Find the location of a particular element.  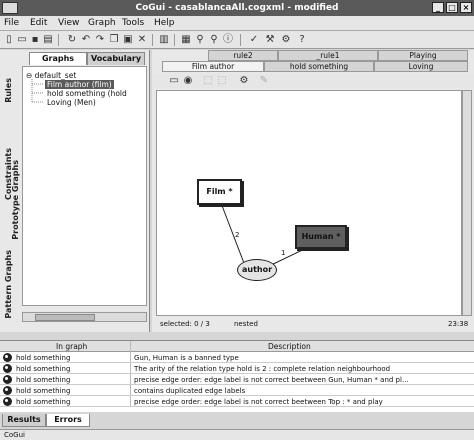

tab-errors: Errors is located at coordinates (68, 420).